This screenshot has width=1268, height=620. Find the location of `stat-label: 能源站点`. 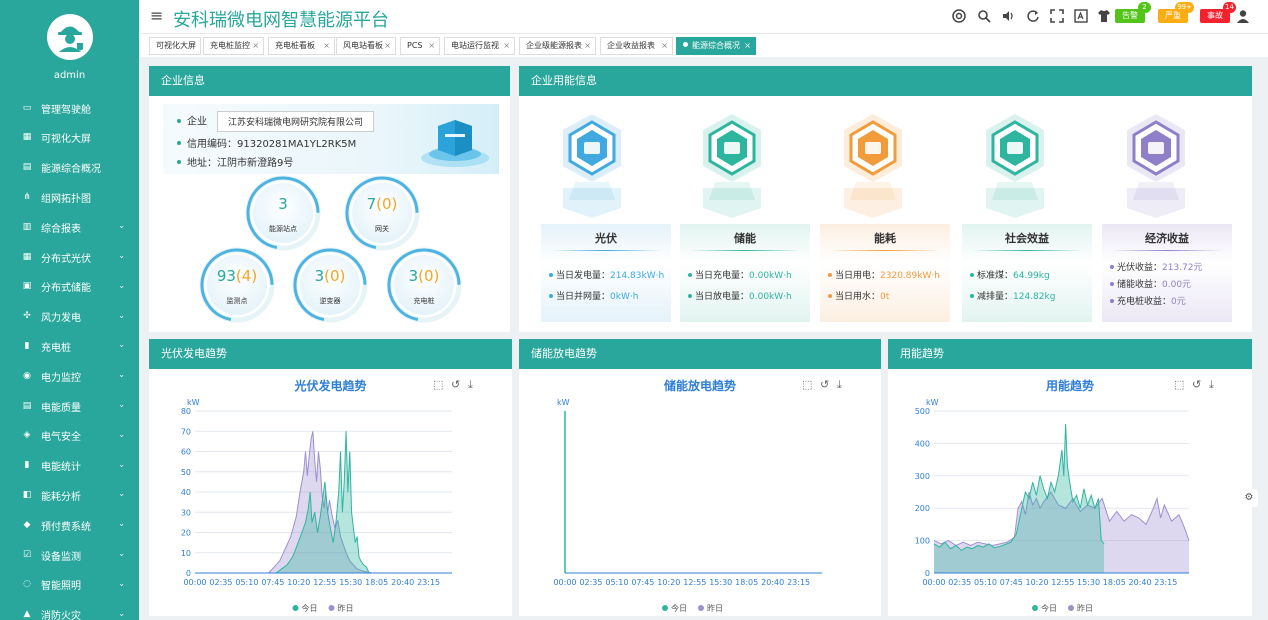

stat-label: 能源站点 is located at coordinates (283, 229).